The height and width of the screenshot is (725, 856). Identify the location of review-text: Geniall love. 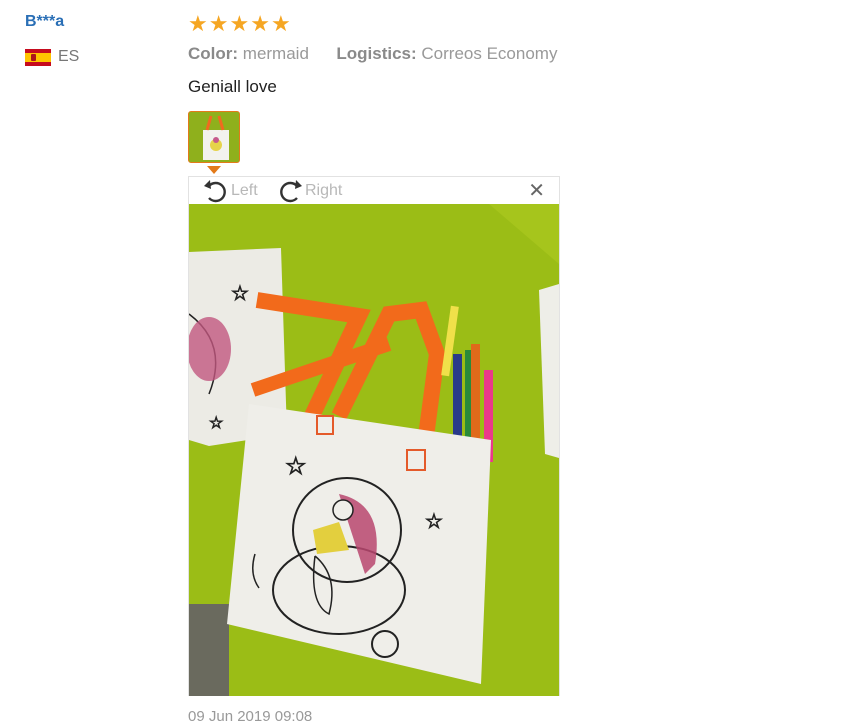
(232, 86).